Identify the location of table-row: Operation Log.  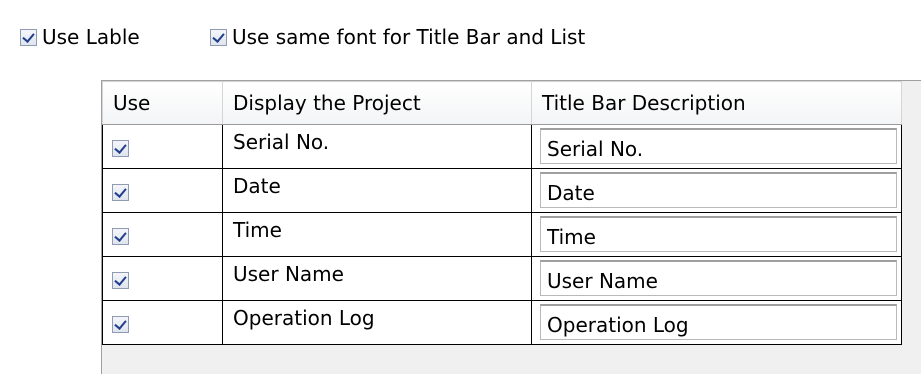
(502, 322).